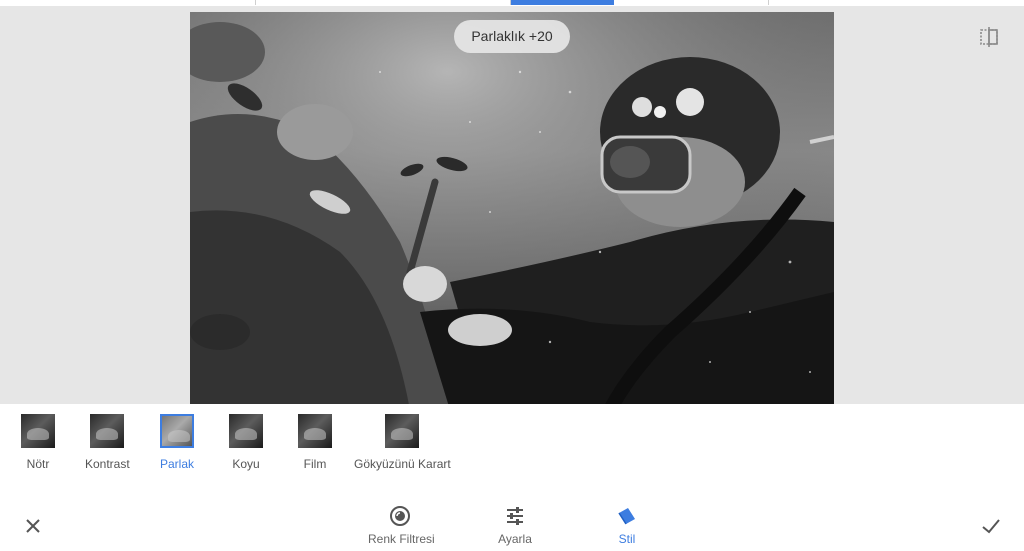  What do you see at coordinates (627, 539) in the screenshot?
I see `tab-label: Stil` at bounding box center [627, 539].